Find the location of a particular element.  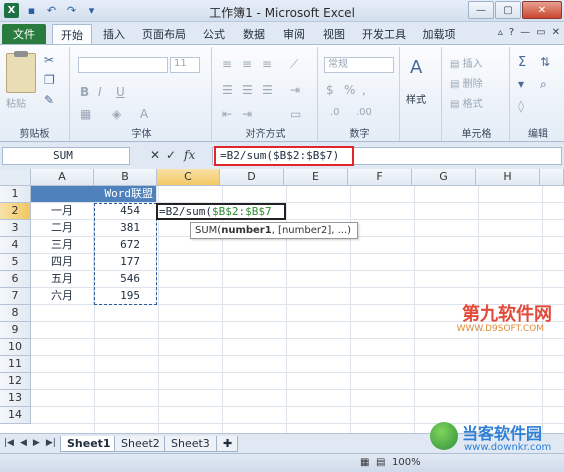

fill-color-icon: ◈ is located at coordinates (116, 114).